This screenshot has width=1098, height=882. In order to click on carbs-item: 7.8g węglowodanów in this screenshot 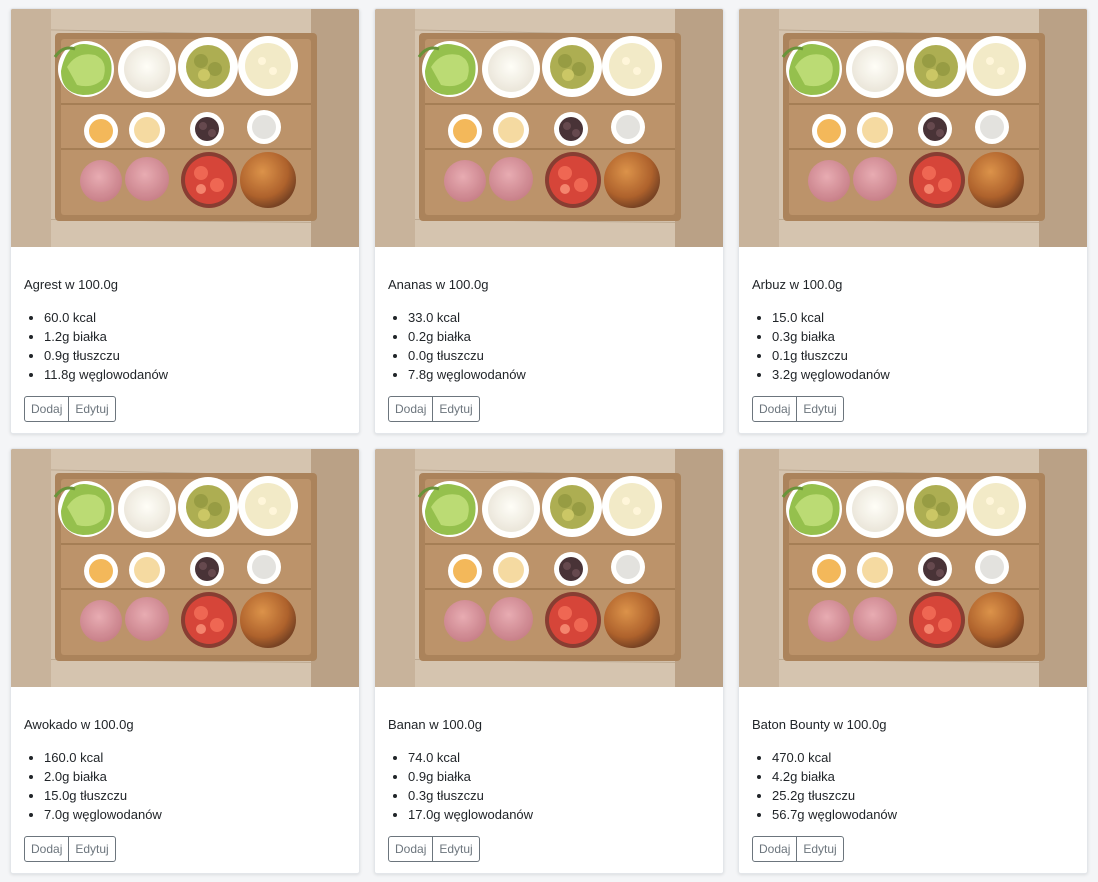, I will do `click(559, 374)`.